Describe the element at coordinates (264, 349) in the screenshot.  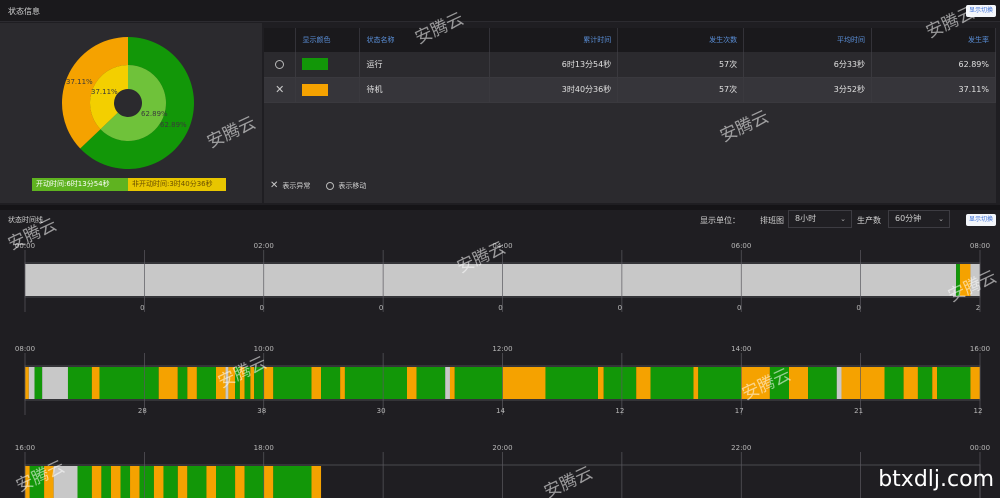
I see `time-tick-label: 10:00` at that location.